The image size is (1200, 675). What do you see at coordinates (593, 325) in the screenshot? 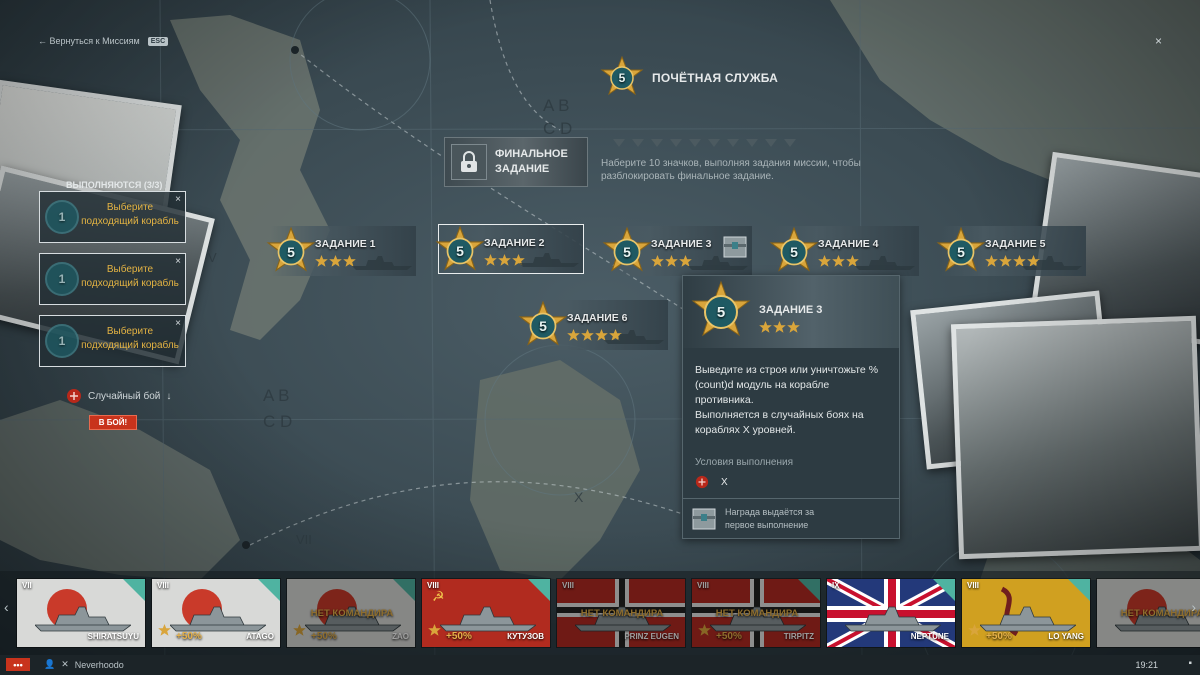
I see `task-card: 5 ЗАДАНИЕ 6` at bounding box center [593, 325].